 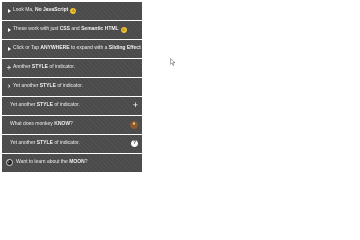 I want to click on monkey-icon: ●, so click(x=134, y=124).